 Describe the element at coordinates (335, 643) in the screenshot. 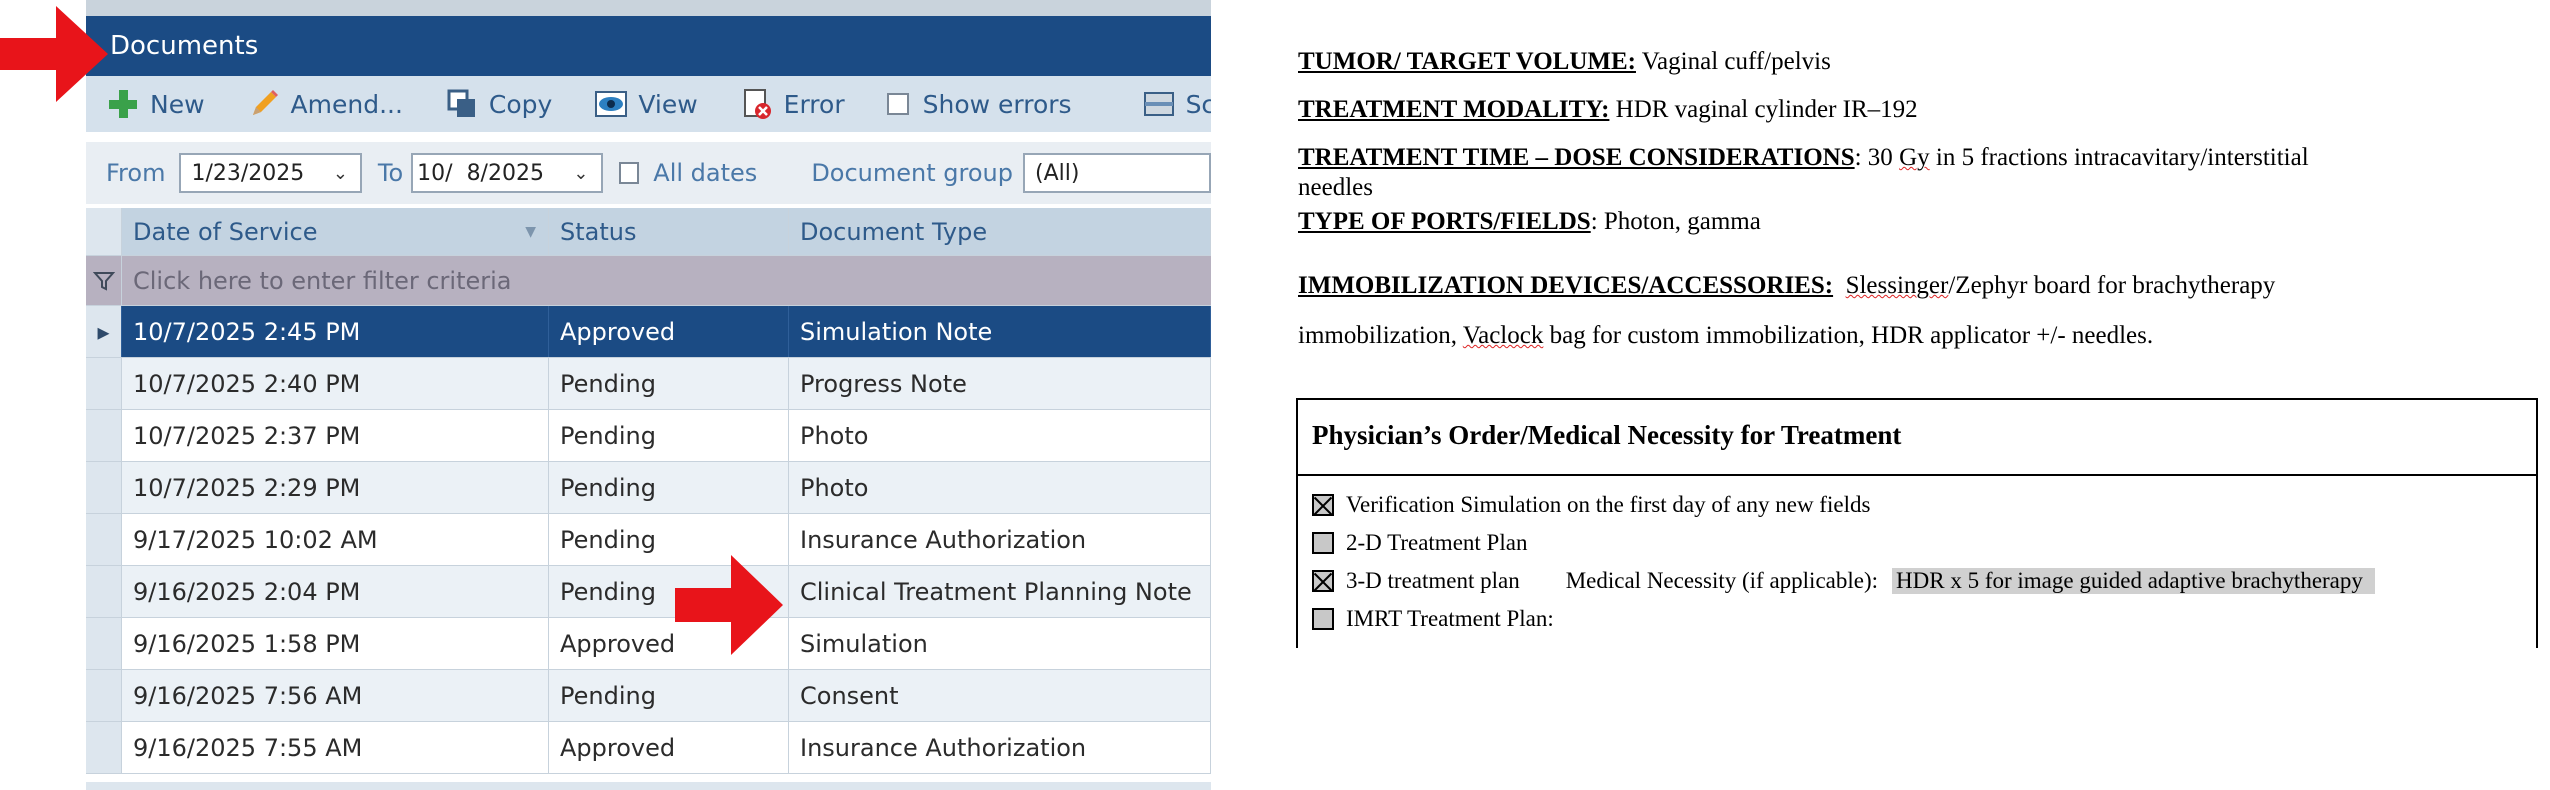

I see `cell-date-of-service: 9/16/2025 1:58 PM` at that location.